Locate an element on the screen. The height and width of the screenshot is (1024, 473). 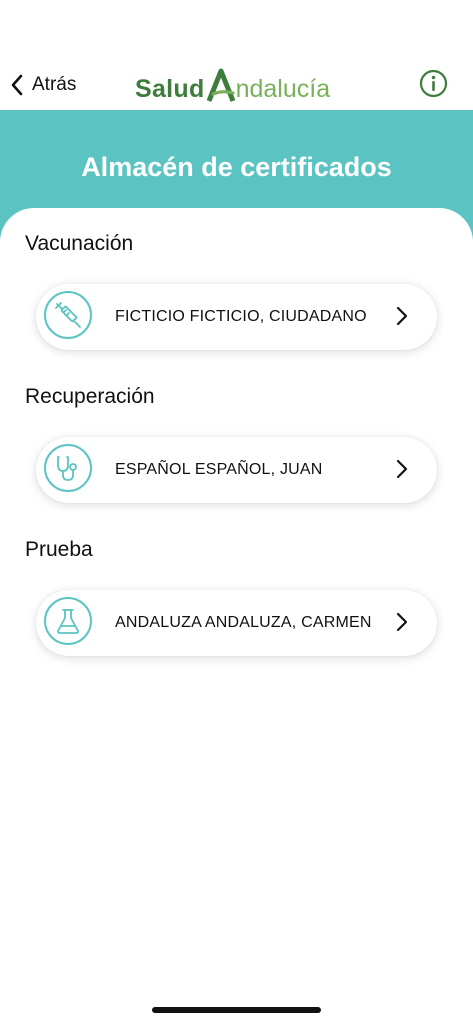
back-button: Atrás is located at coordinates (43, 85).